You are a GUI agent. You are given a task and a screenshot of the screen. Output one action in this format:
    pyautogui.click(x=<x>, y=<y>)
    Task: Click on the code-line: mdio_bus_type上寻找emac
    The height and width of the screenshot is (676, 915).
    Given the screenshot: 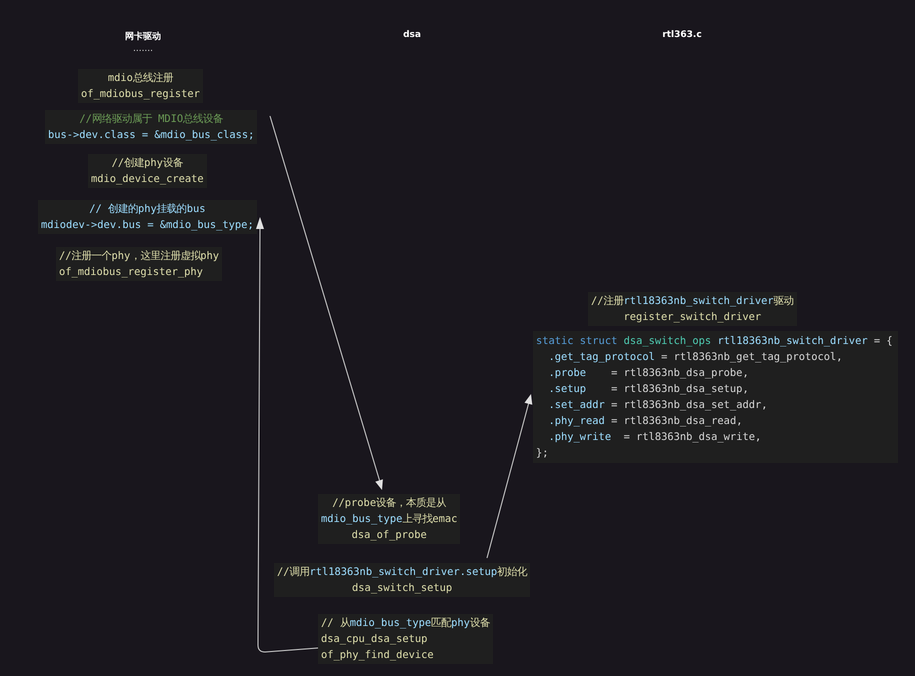 What is the action you would take?
    pyautogui.click(x=389, y=519)
    